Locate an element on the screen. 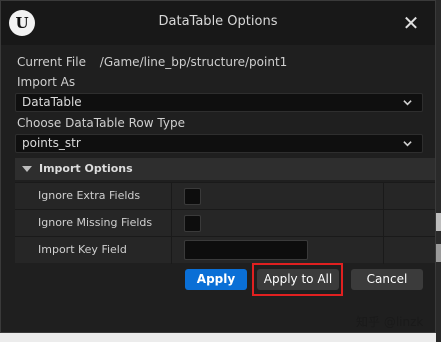 This screenshot has height=342, width=441. close-button: ✕ is located at coordinates (411, 23).